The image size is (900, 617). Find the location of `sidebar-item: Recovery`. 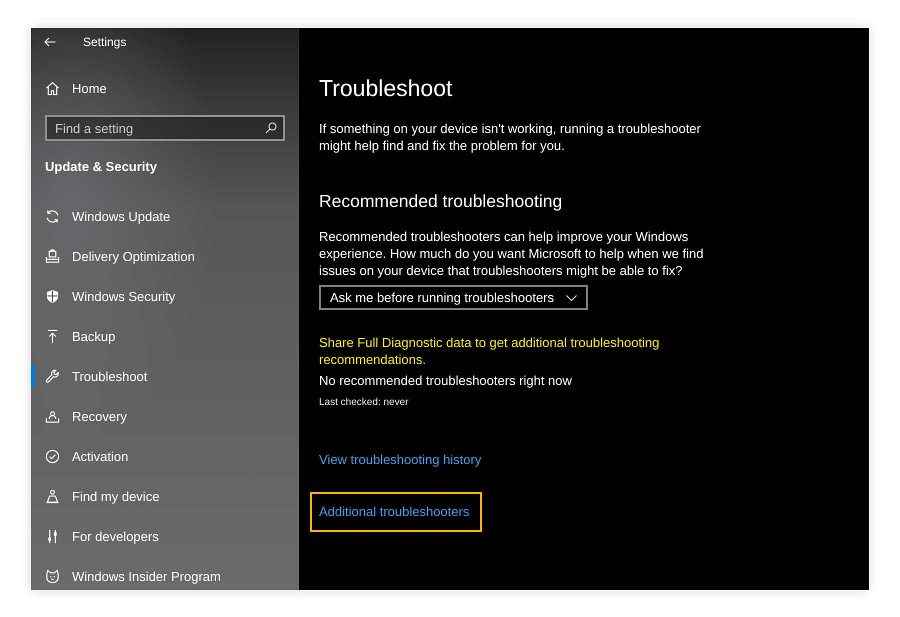

sidebar-item: Recovery is located at coordinates (79, 416).